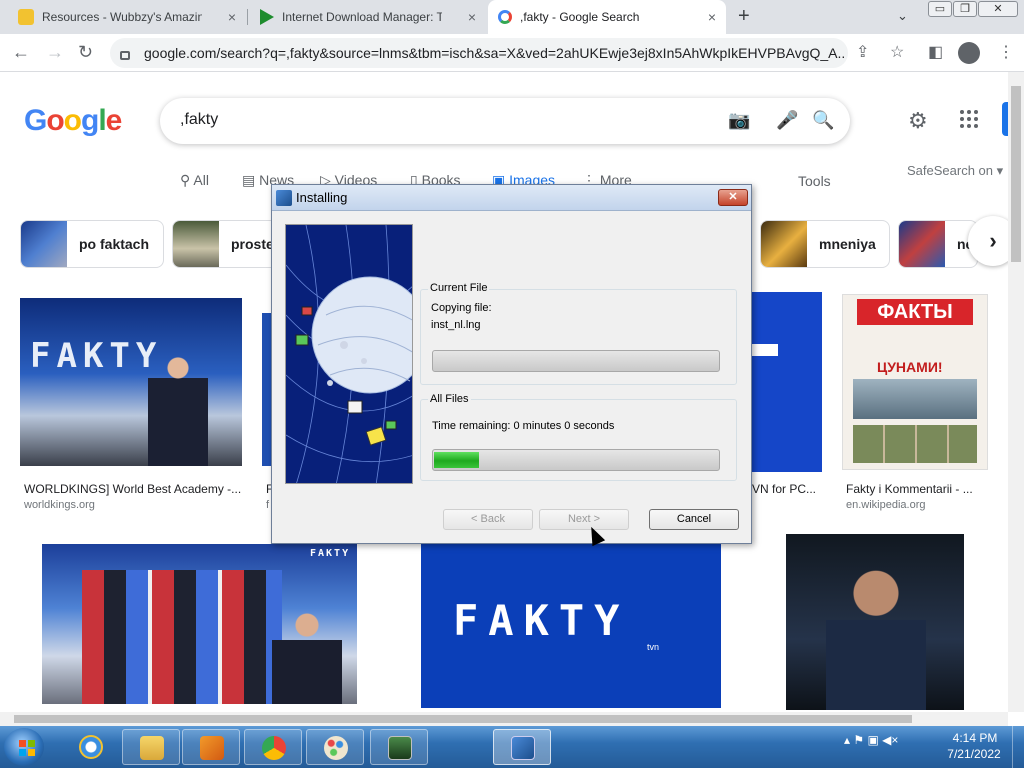 Image resolution: width=1024 pixels, height=768 pixels. What do you see at coordinates (974, 754) in the screenshot?
I see `clock-date: 7/21/2022` at bounding box center [974, 754].